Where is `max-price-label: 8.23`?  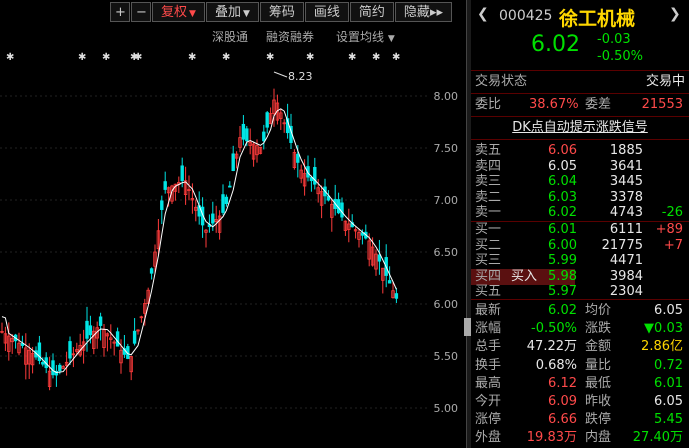 max-price-label: 8.23 is located at coordinates (300, 76).